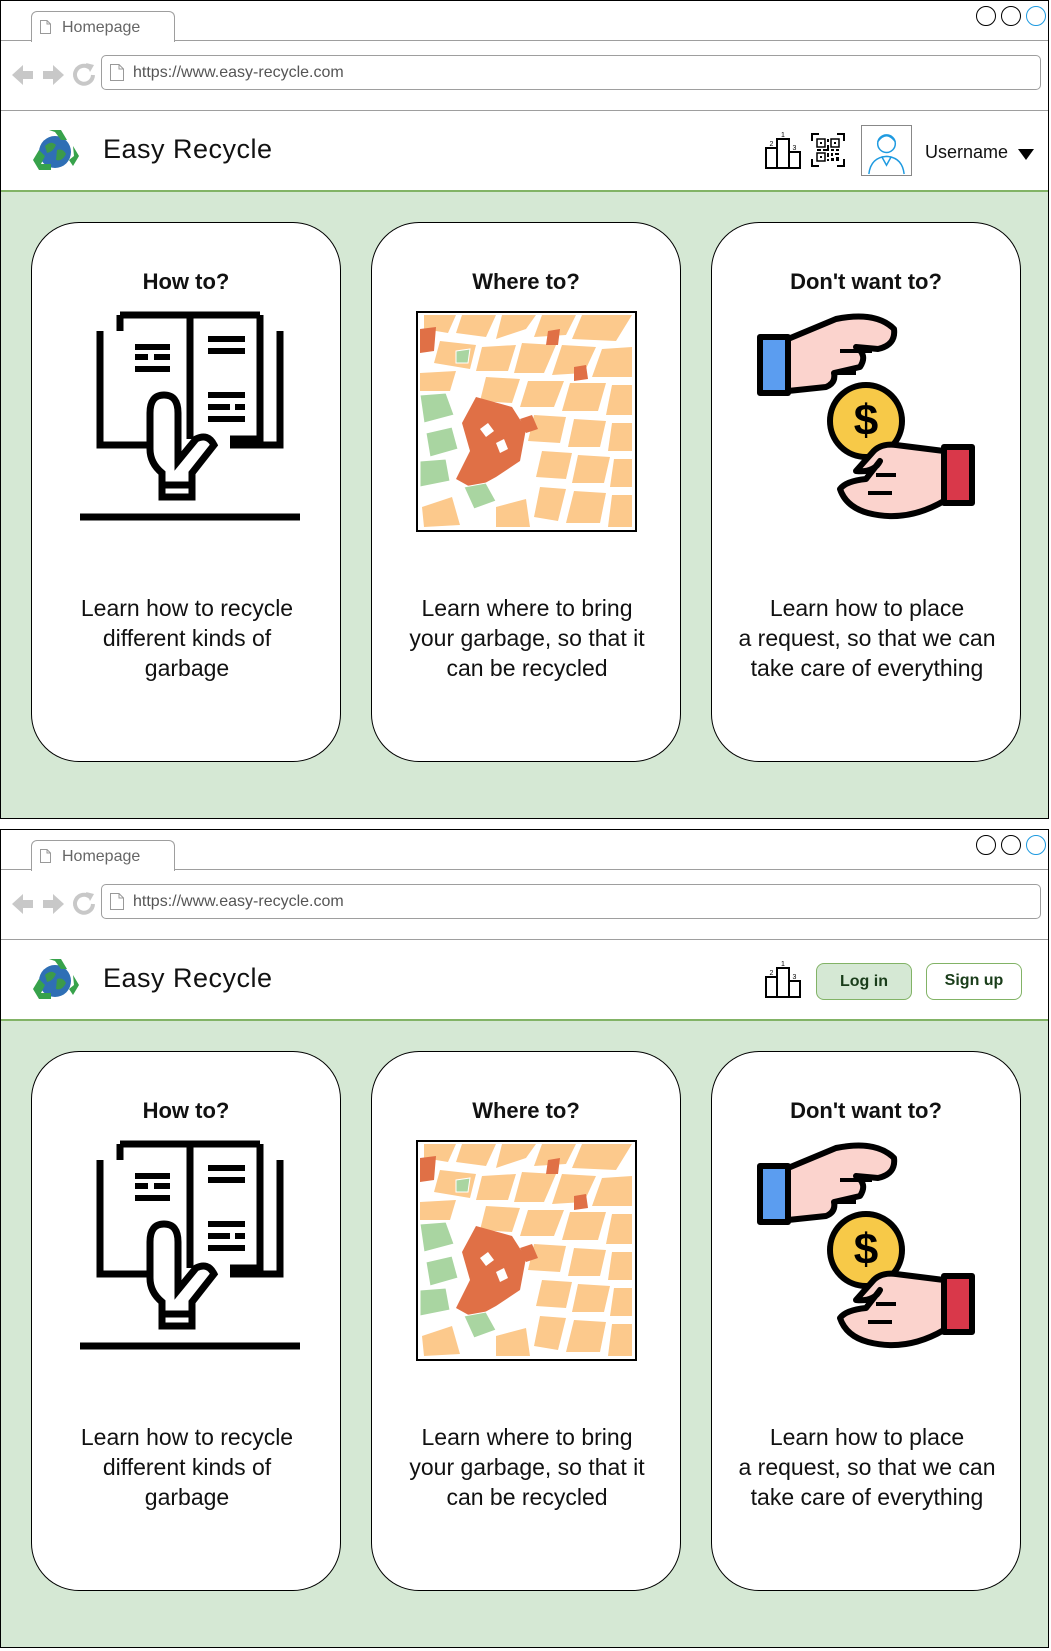  What do you see at coordinates (886, 154) in the screenshot?
I see `user-avatar-icon` at bounding box center [886, 154].